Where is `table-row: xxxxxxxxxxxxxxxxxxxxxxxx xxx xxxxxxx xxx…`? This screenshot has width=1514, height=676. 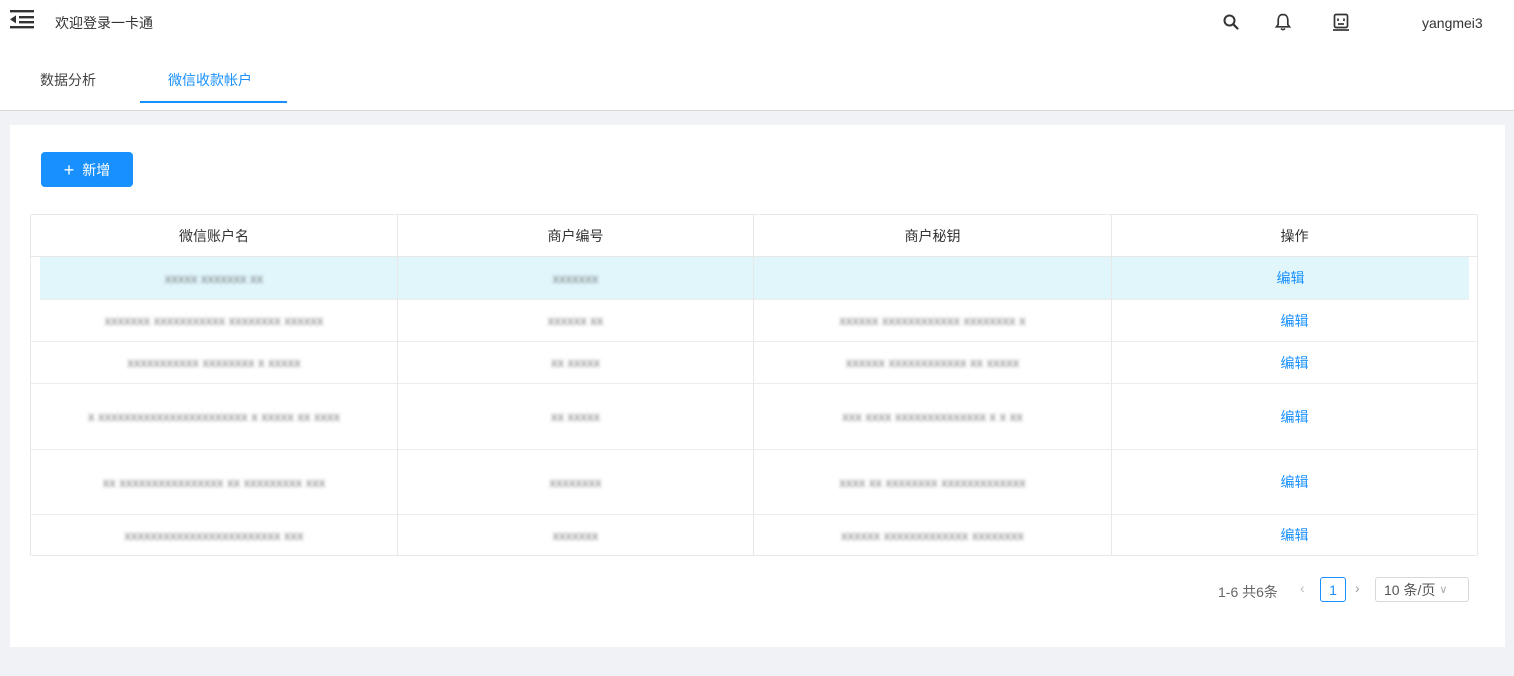
table-row: xxxxxxxxxxxxxxxxxxxxxxxx xxx xxxxxxx xxx… is located at coordinates (754, 535).